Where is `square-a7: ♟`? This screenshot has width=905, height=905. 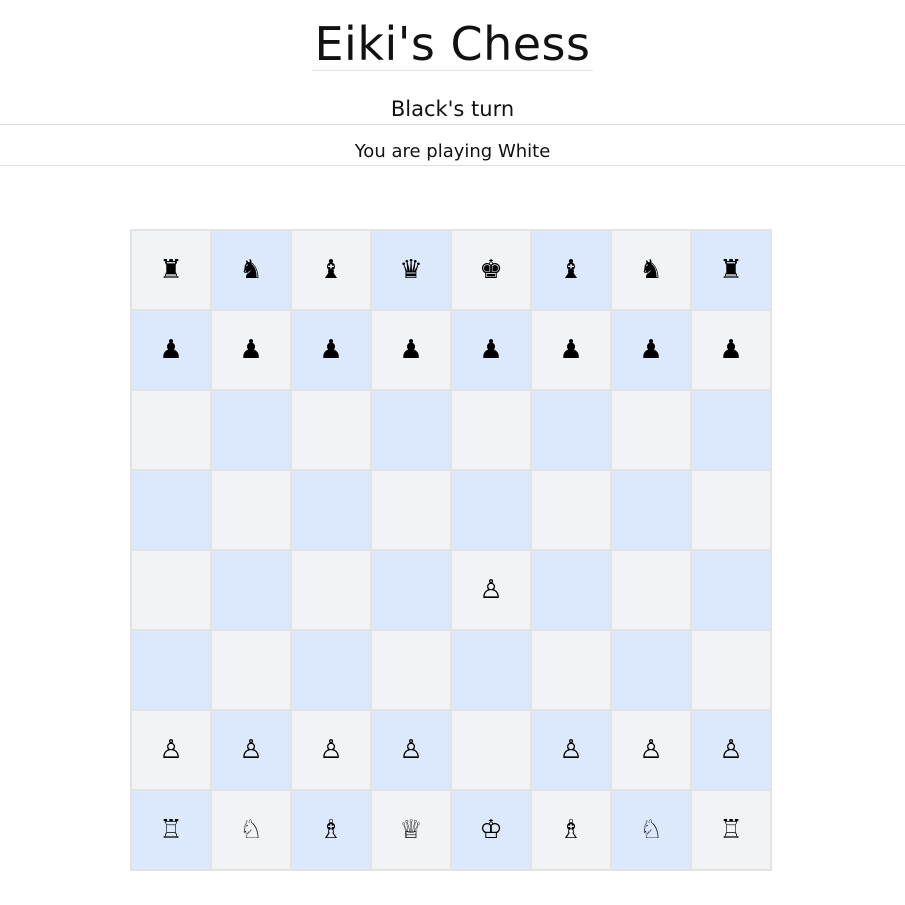
square-a7: ♟ is located at coordinates (171, 350).